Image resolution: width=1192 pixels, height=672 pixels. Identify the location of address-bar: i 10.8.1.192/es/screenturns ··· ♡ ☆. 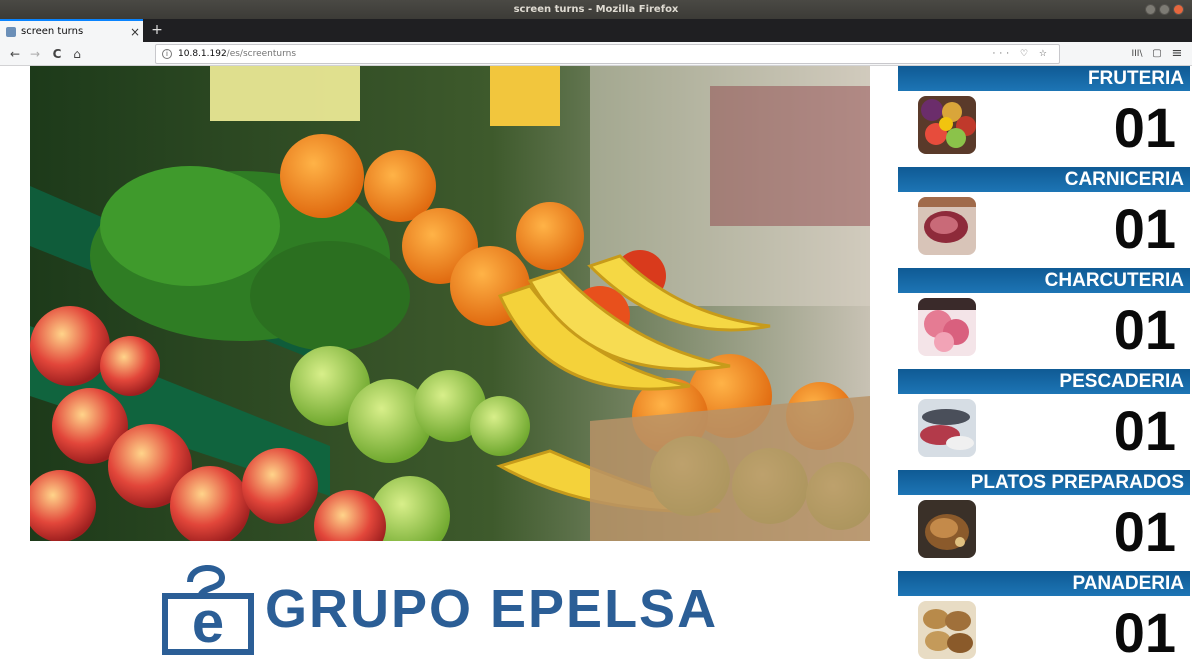
(607, 54).